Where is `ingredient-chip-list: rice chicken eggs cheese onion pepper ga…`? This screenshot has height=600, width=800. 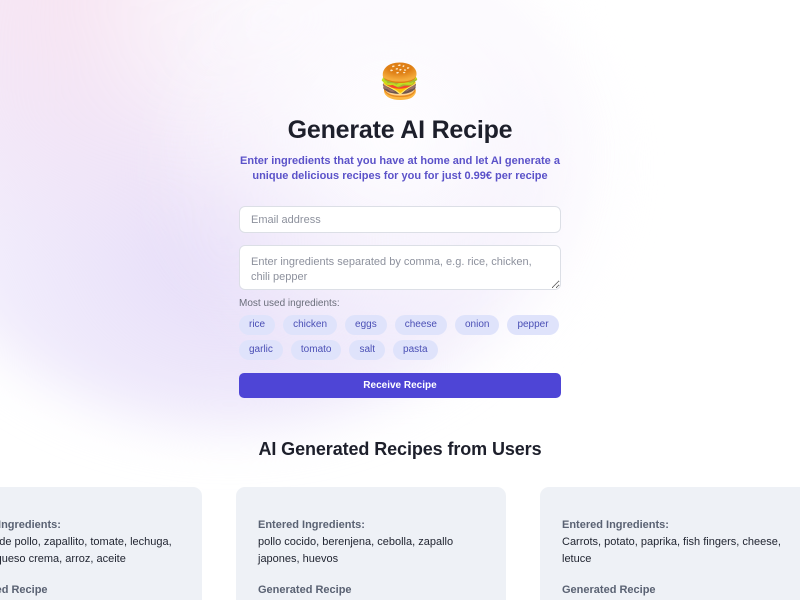
ingredient-chip-list: rice chicken eggs cheese onion pepper ga… is located at coordinates (400, 337).